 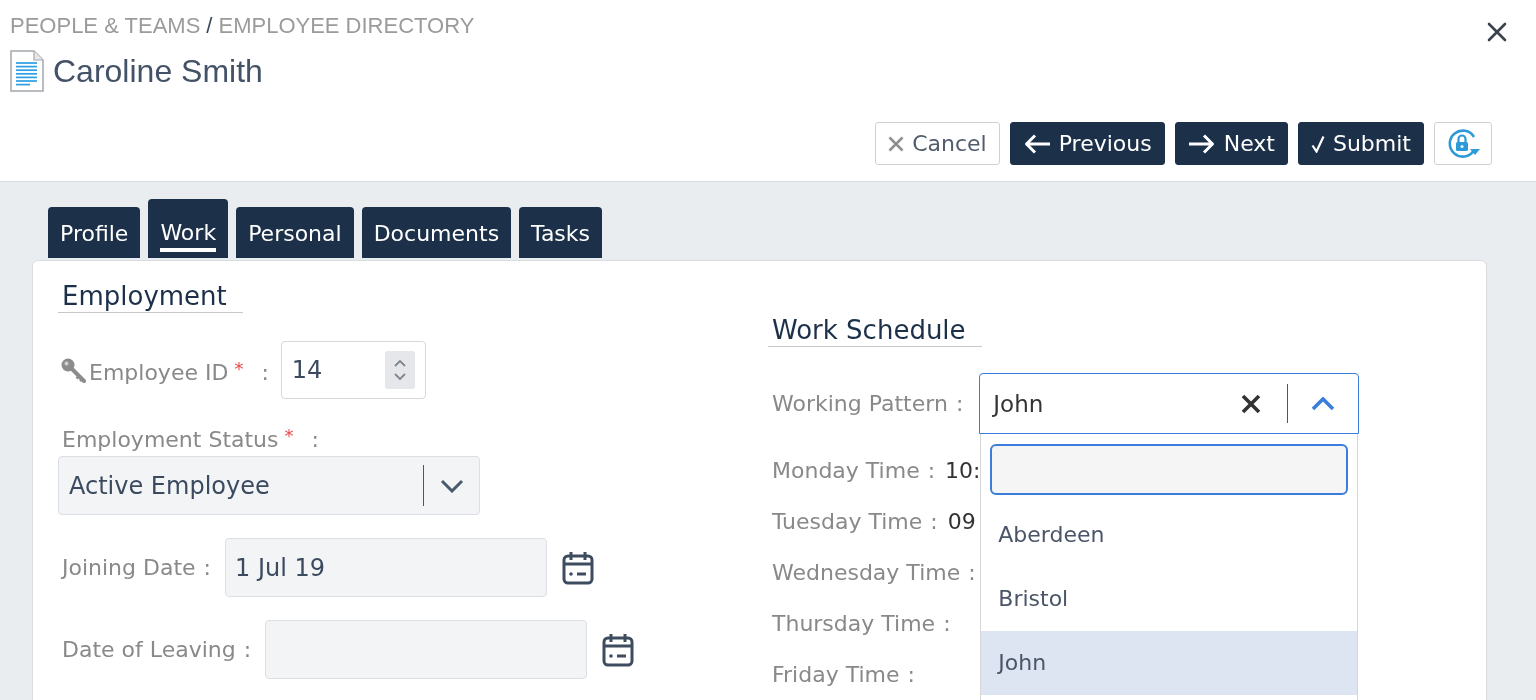 What do you see at coordinates (961, 521) in the screenshot?
I see `time-value: 09` at bounding box center [961, 521].